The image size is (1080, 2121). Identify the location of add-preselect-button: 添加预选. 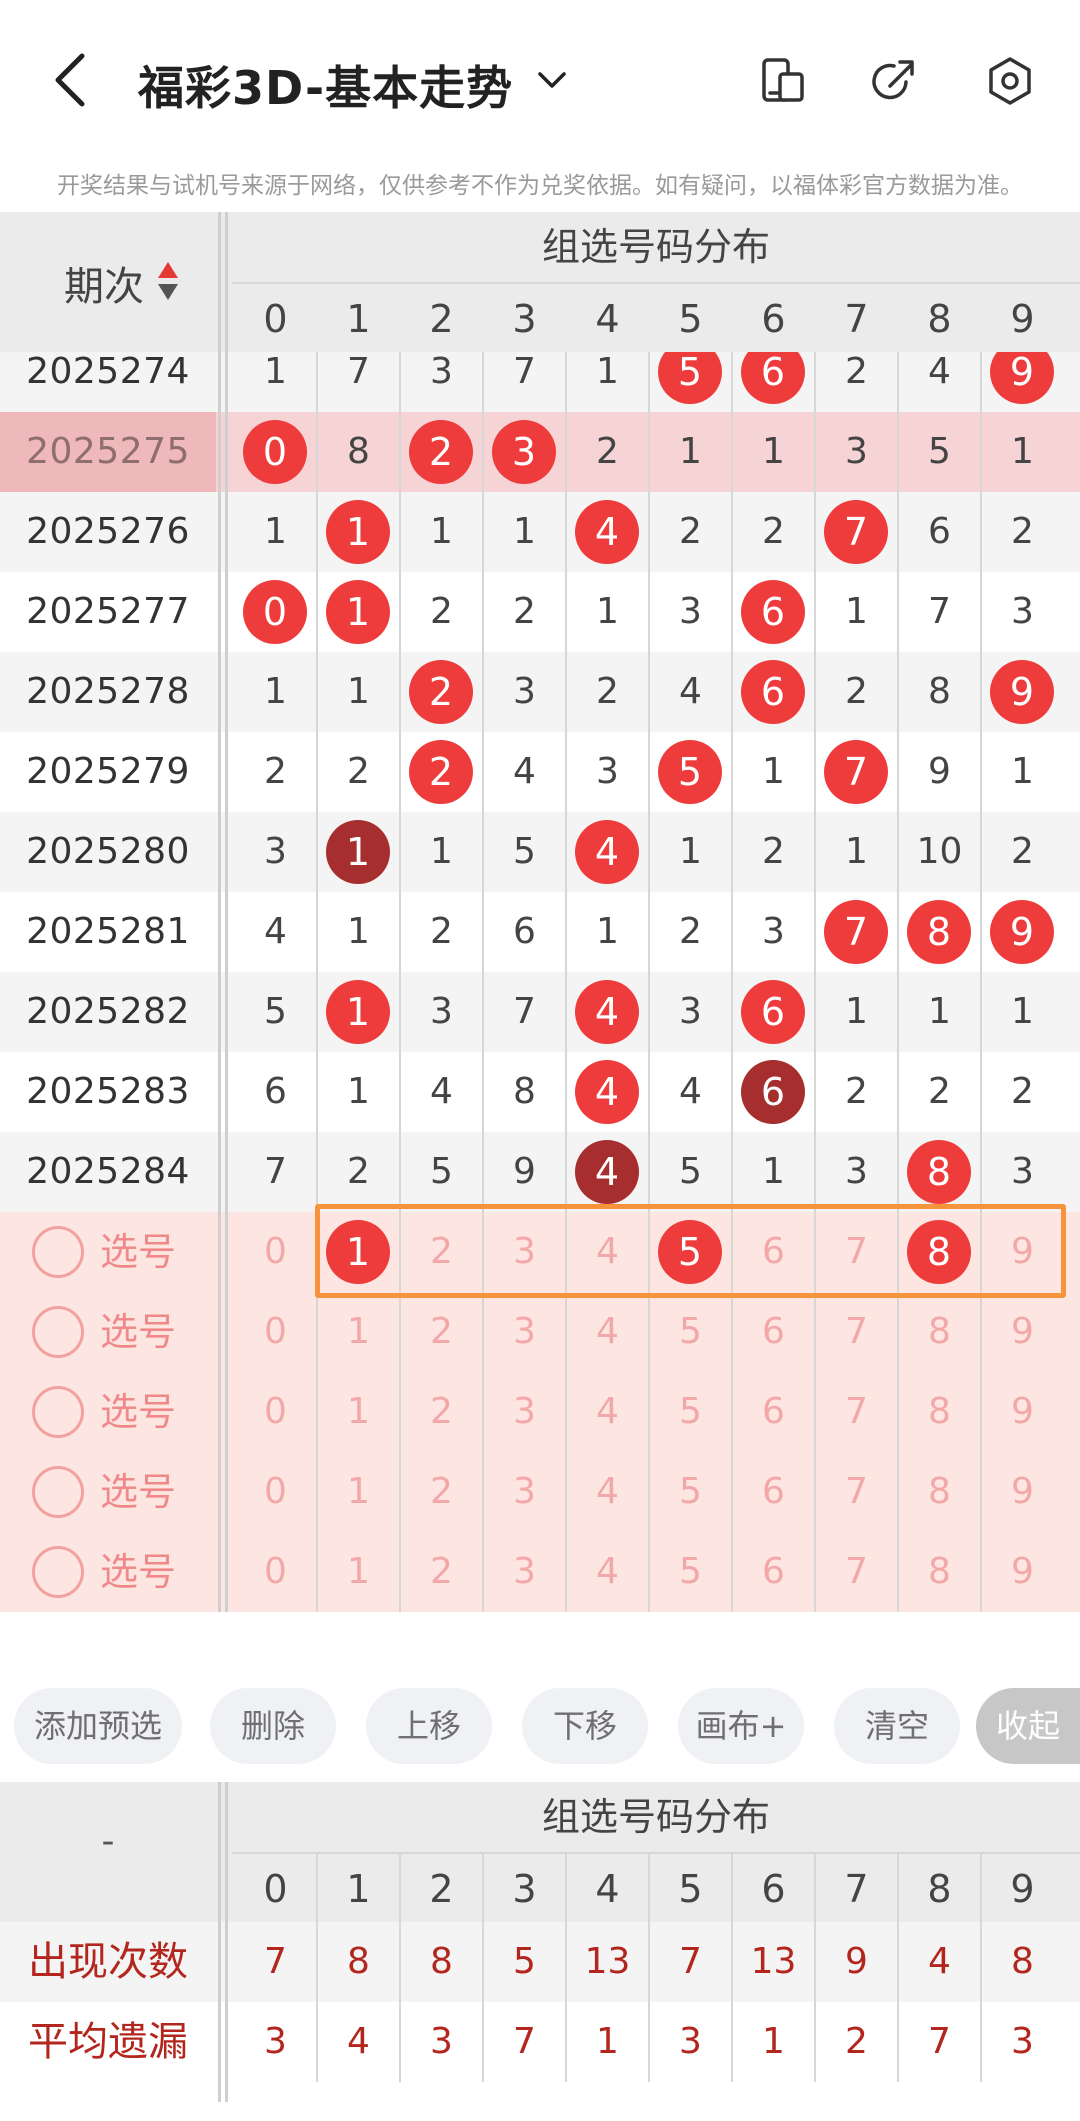
(98, 1726).